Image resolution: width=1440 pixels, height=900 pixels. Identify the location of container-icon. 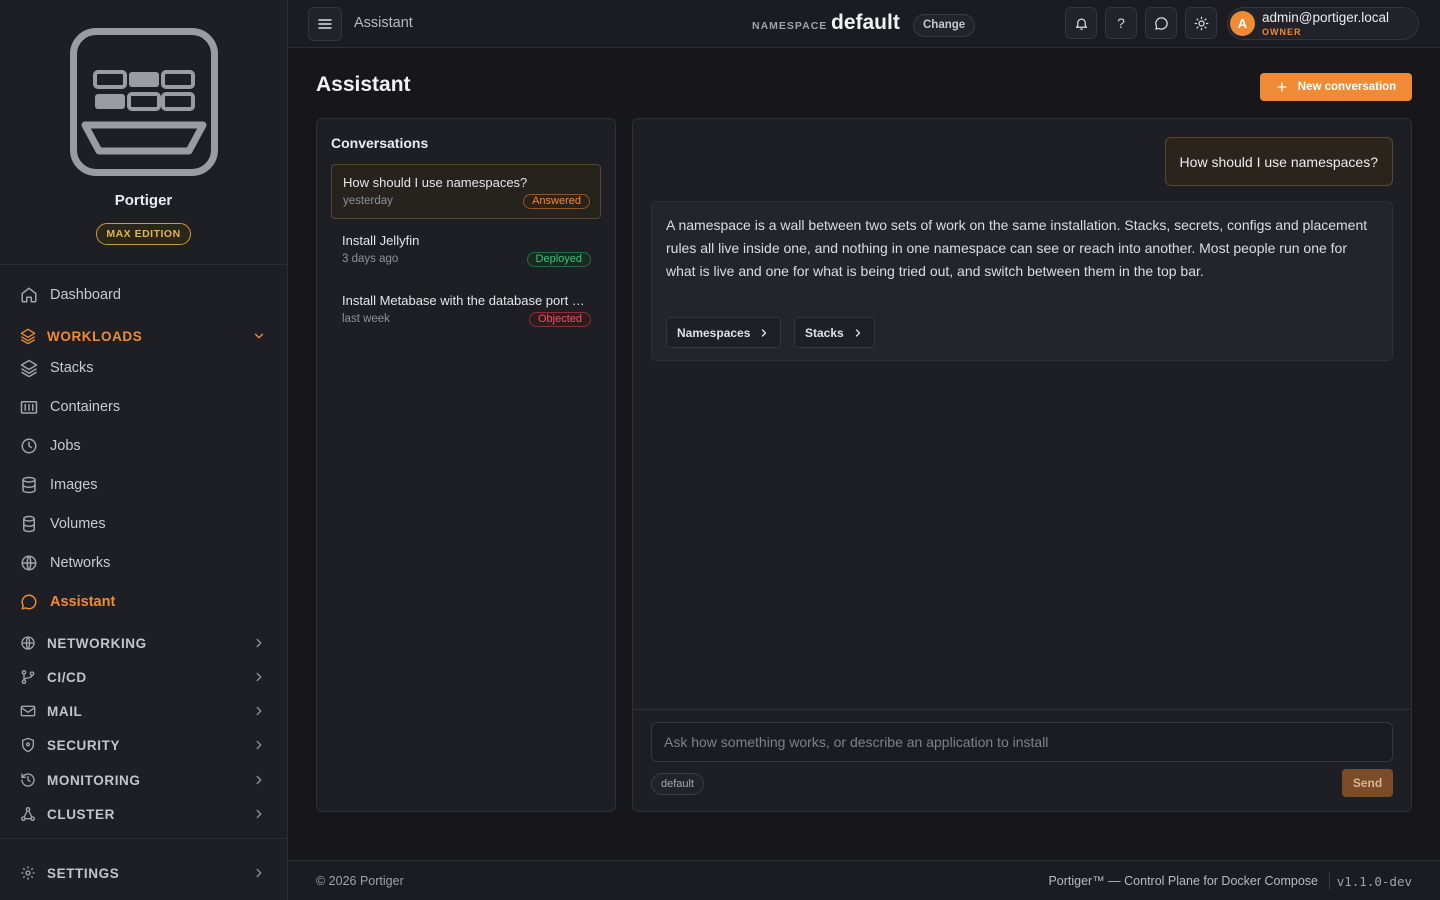
(29, 407).